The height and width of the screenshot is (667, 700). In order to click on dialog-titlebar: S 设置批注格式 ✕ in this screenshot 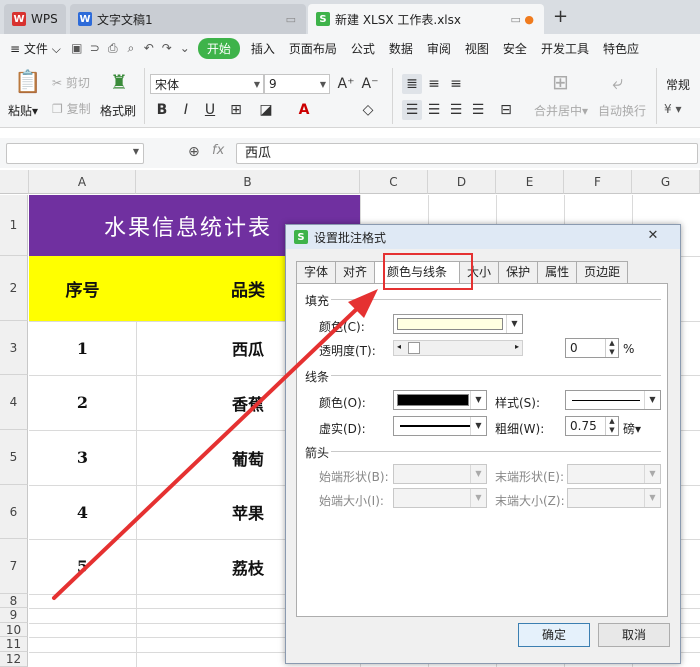, I will do `click(483, 237)`.